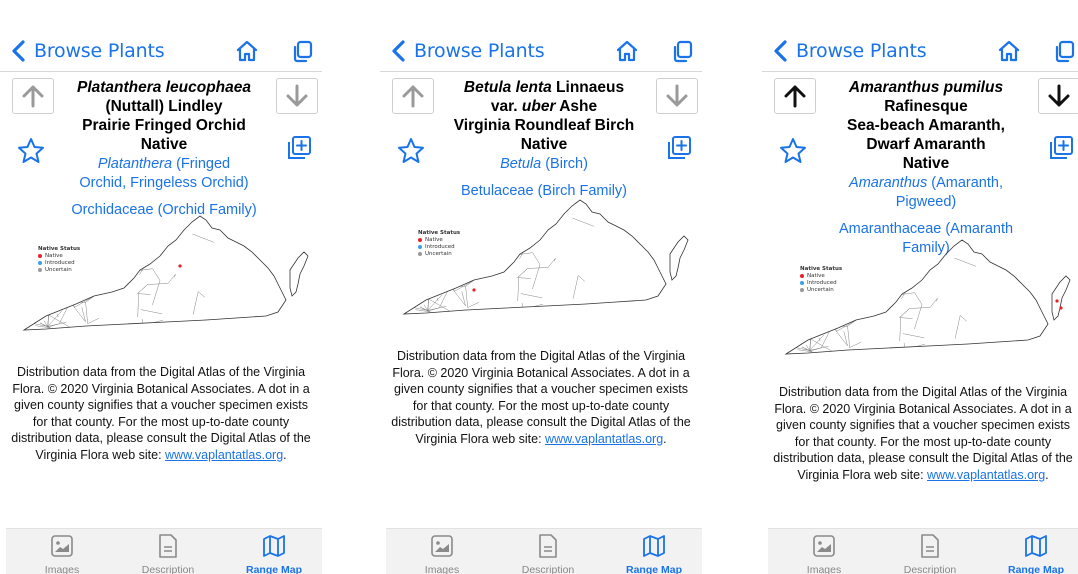 This screenshot has width=1078, height=574. I want to click on scientific-name-author: Rafinesque, so click(926, 106).